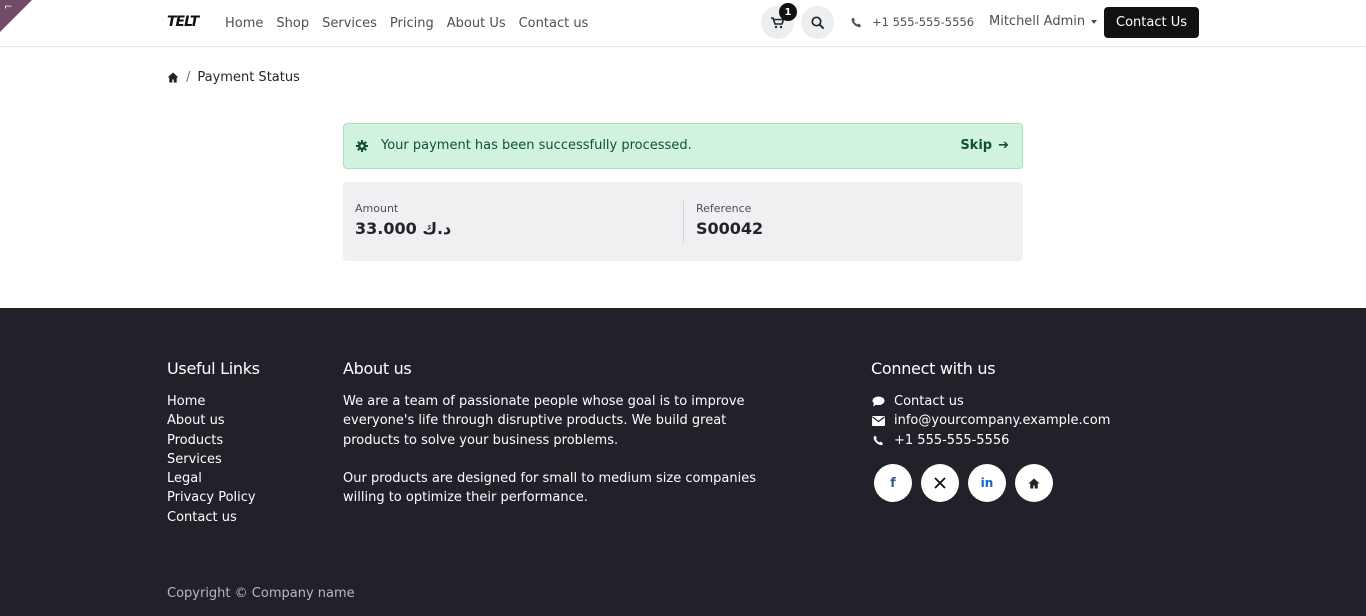  I want to click on comment-icon, so click(878, 401).